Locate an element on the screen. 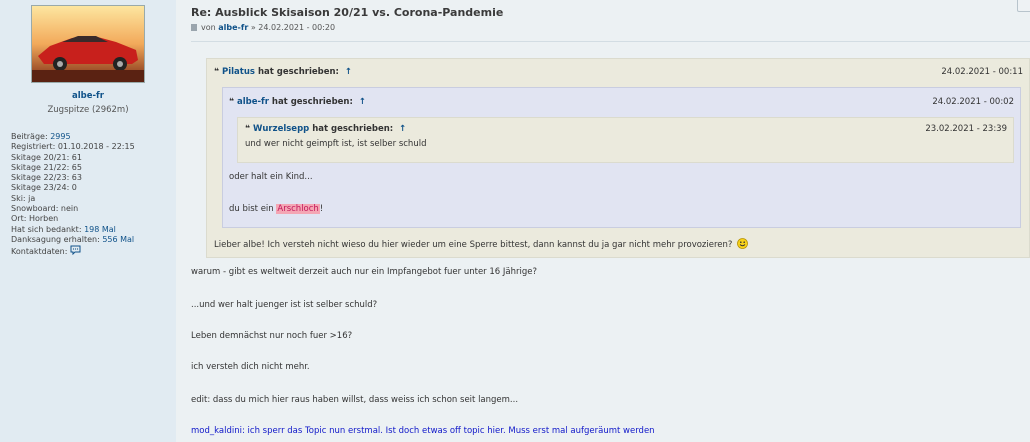 This screenshot has width=1030, height=442. field-beitraege: Beiträge: 2995 is located at coordinates (73, 137).